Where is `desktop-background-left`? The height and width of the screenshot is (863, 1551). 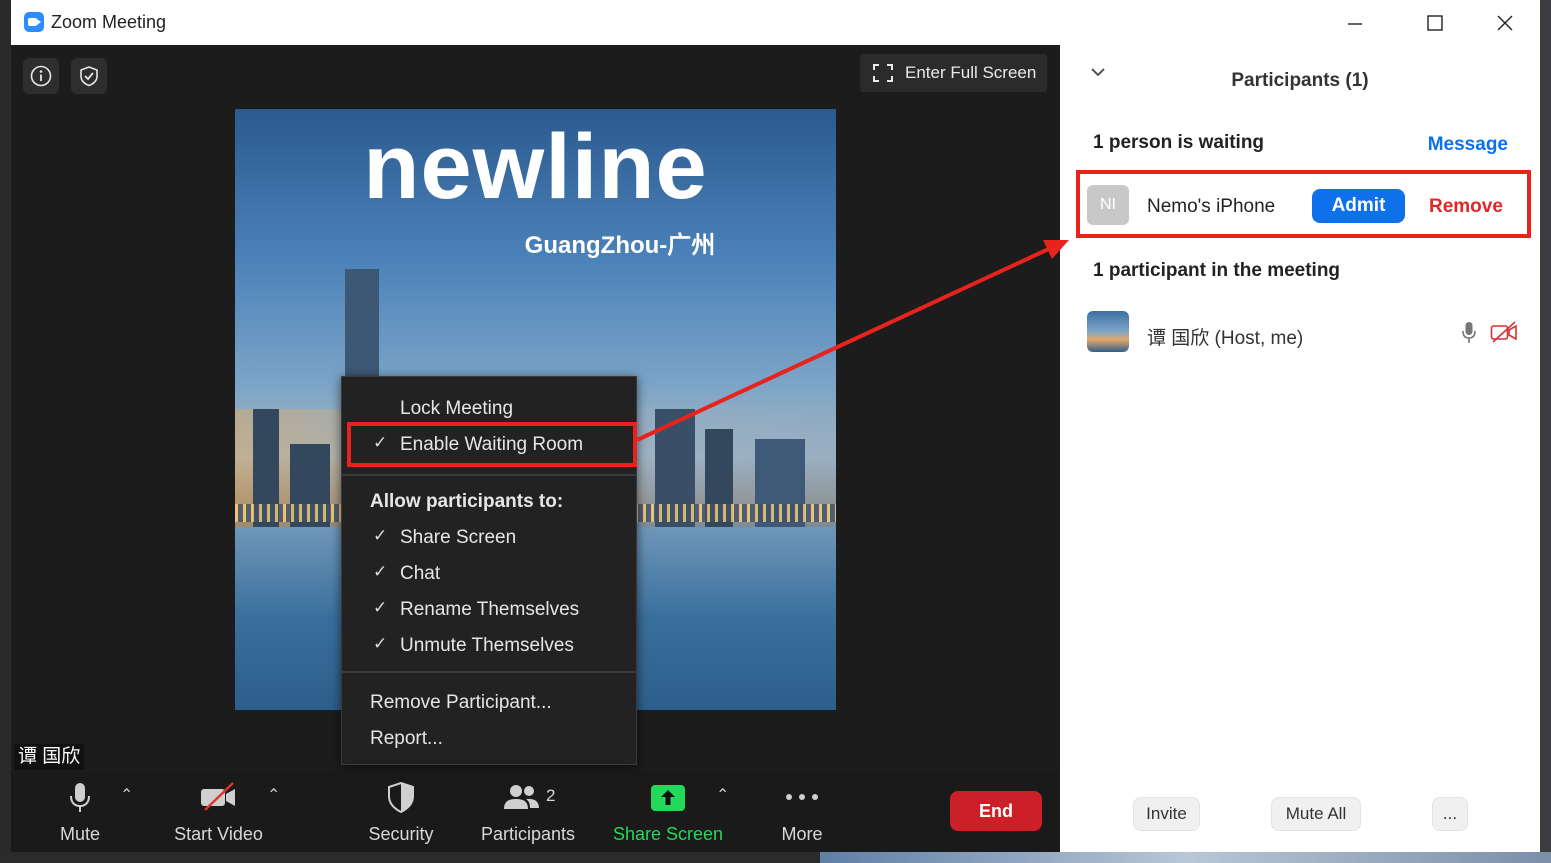 desktop-background-left is located at coordinates (5, 431).